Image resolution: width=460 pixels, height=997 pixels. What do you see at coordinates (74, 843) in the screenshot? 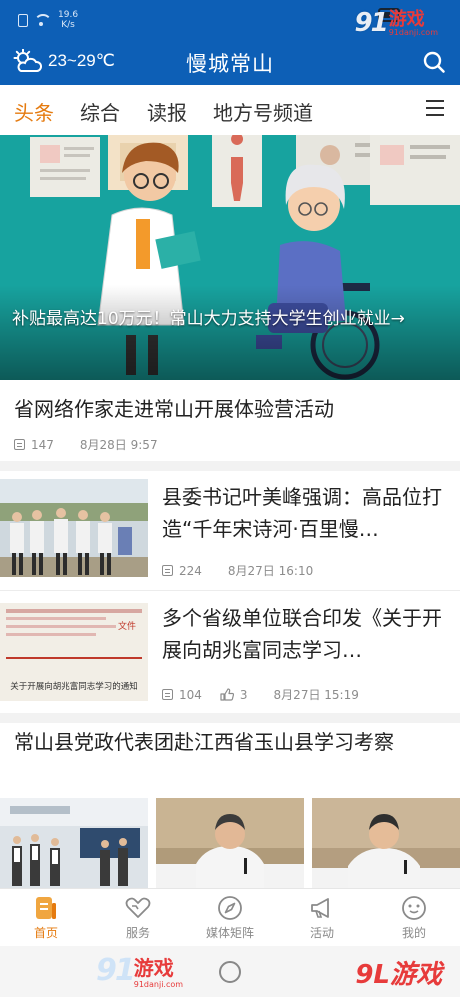
I see `news-image-4a` at bounding box center [74, 843].